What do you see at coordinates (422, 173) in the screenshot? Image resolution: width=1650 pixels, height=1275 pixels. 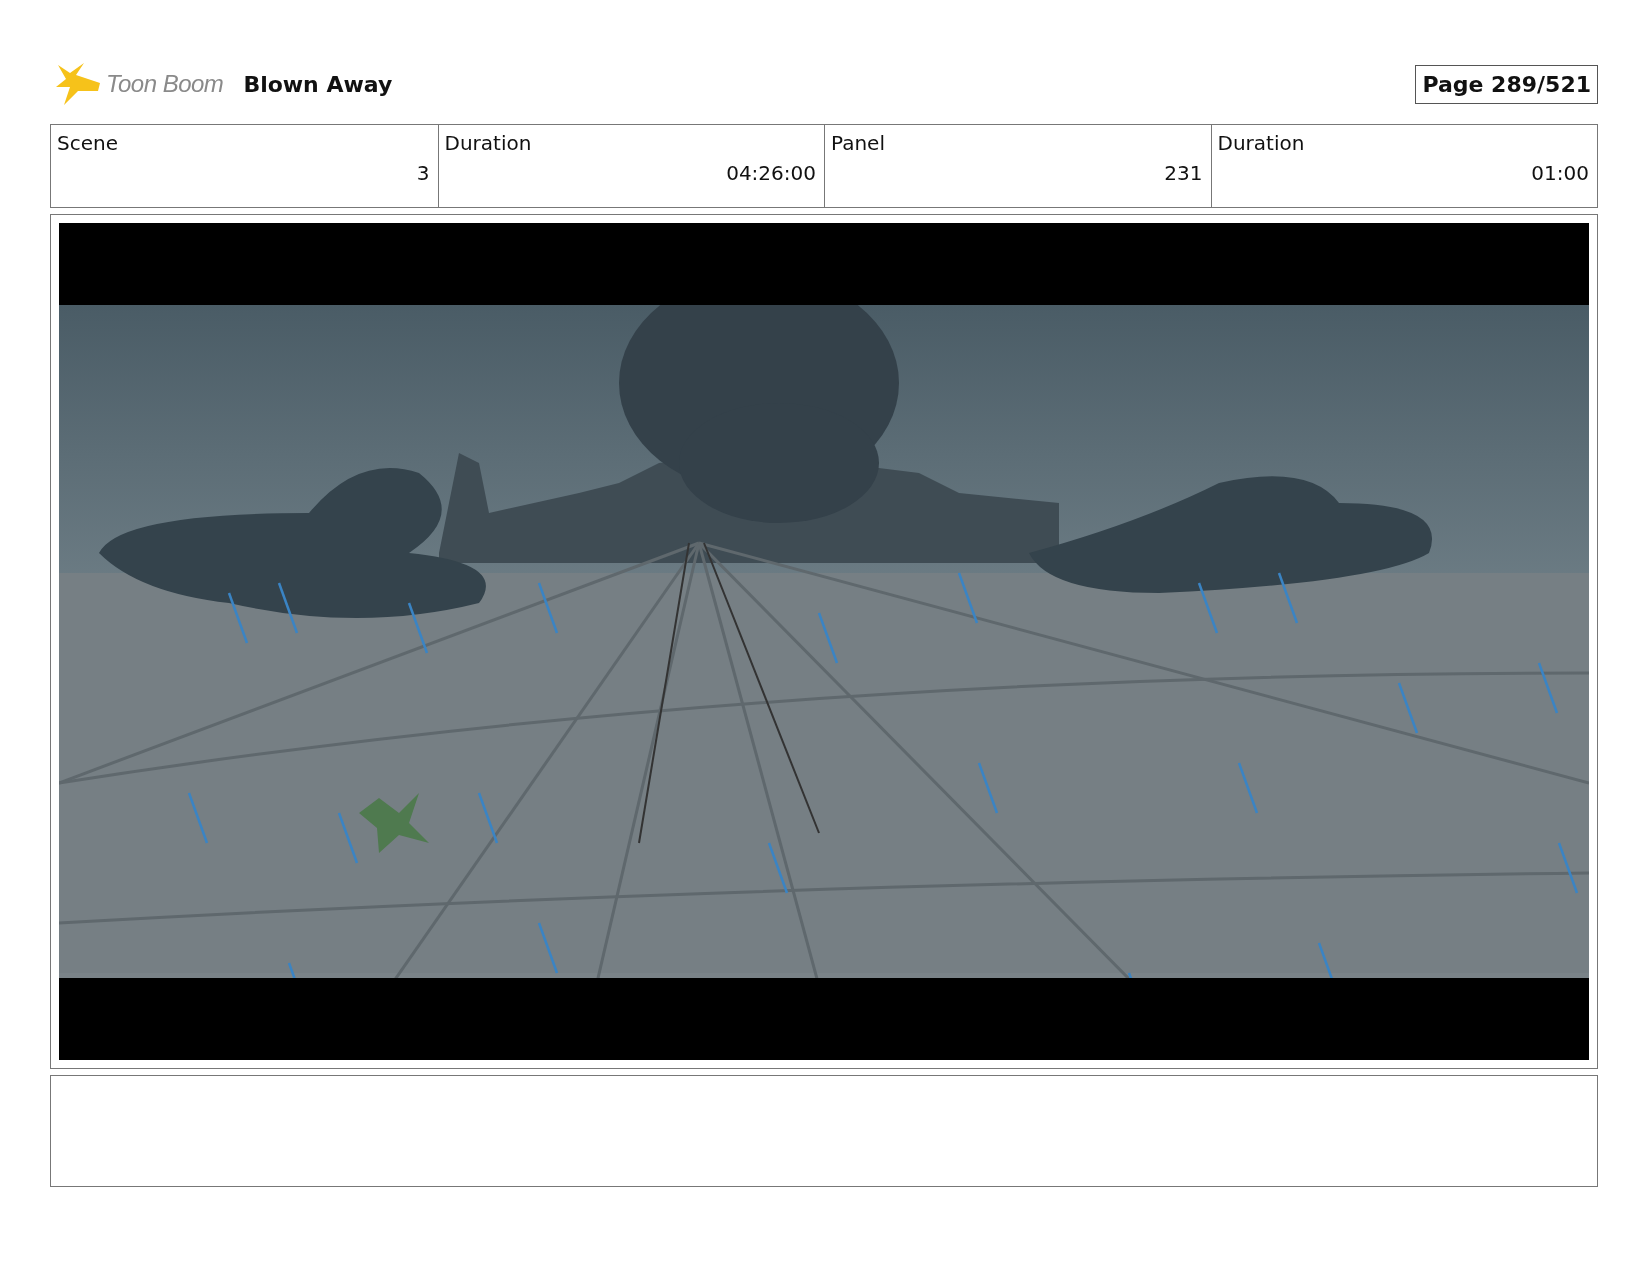 I see `table-cell-text: 3` at bounding box center [422, 173].